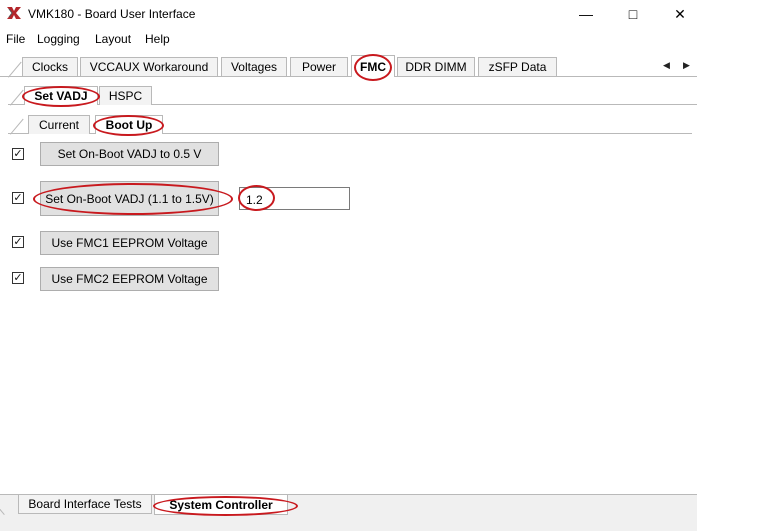 Image resolution: width=776 pixels, height=531 pixels. What do you see at coordinates (157, 39) in the screenshot?
I see `menu-help: Help` at bounding box center [157, 39].